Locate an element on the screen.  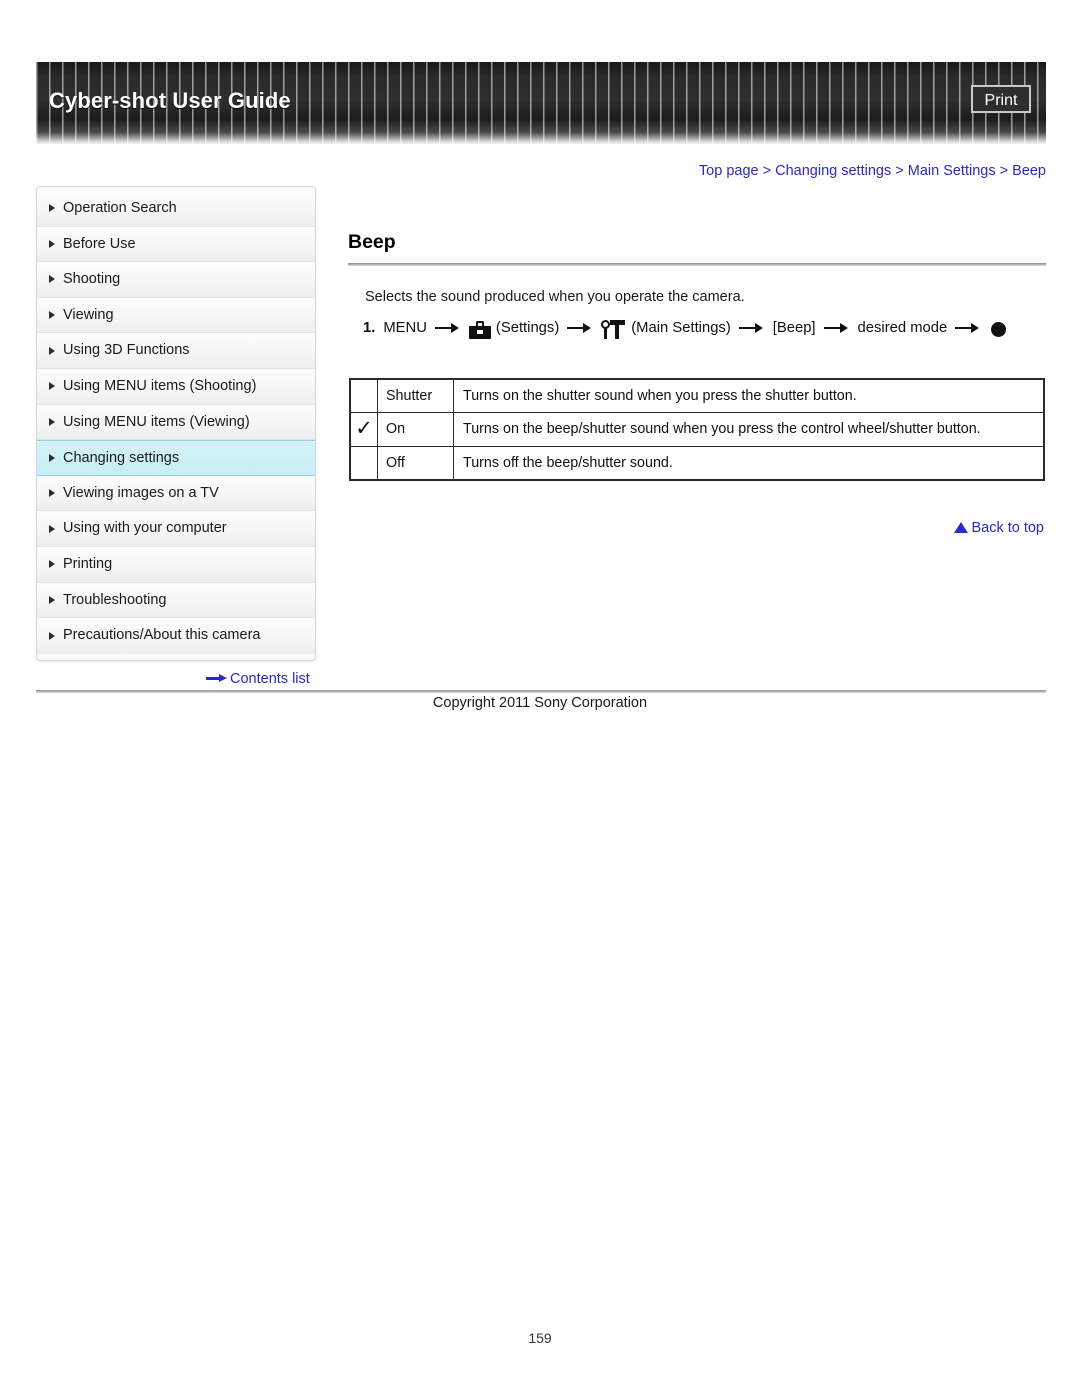
sidebar-item-label: Using MENU items (Viewing) is located at coordinates (156, 421).